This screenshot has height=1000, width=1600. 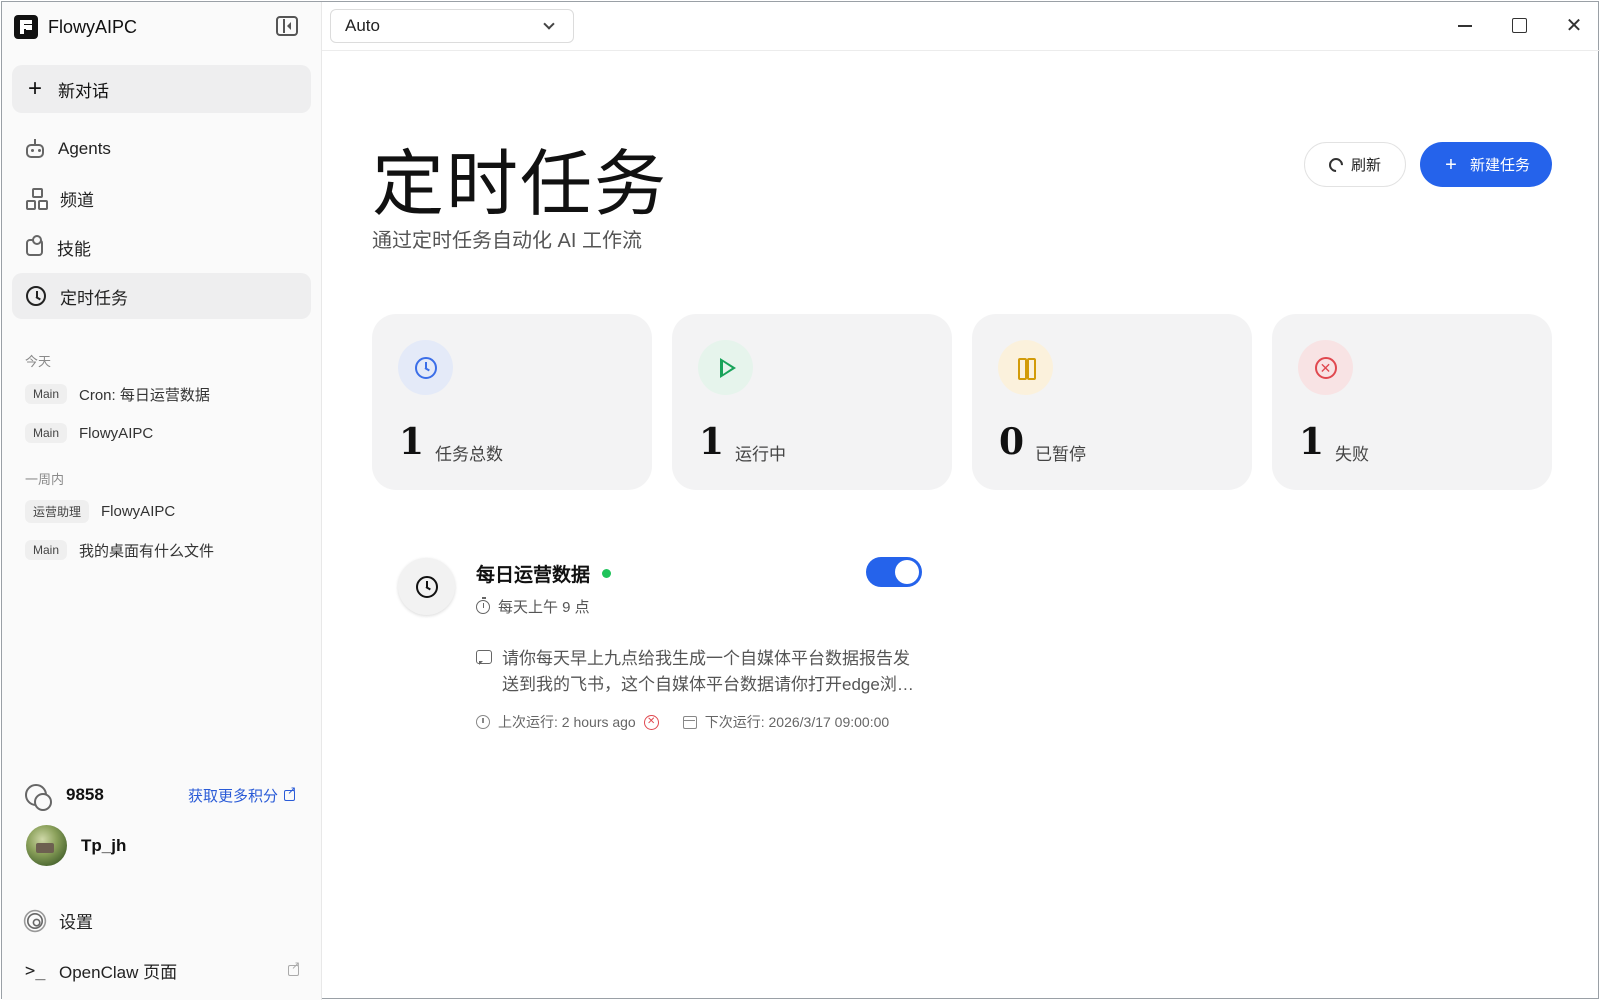 What do you see at coordinates (549, 24) in the screenshot?
I see `chevron-down-icon` at bounding box center [549, 24].